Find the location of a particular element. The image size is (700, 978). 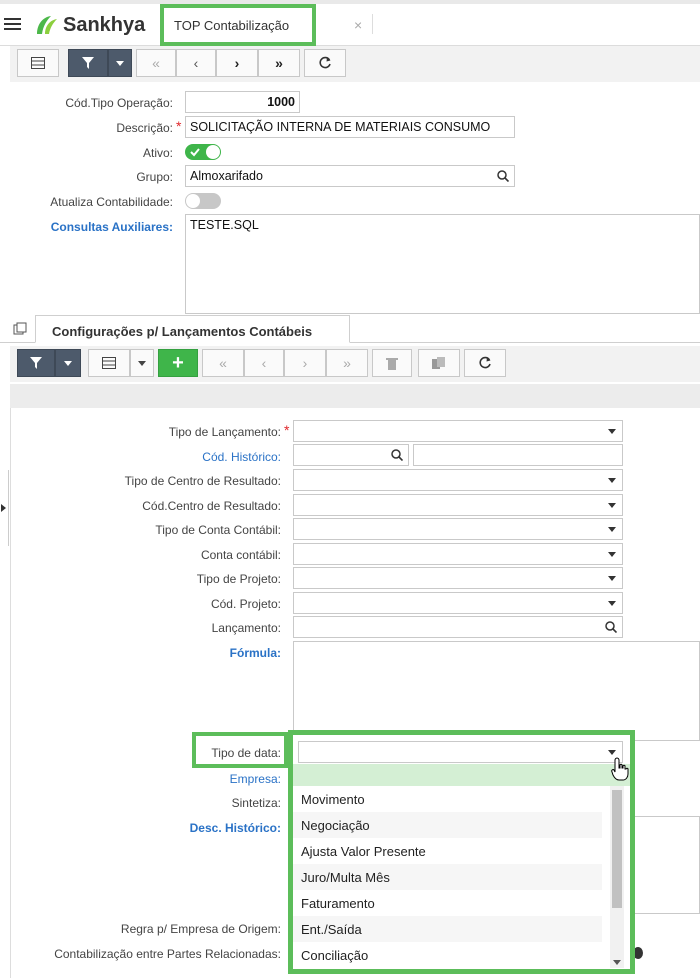

tab-top-contabilizacao: TOP Contabilização is located at coordinates (238, 25).